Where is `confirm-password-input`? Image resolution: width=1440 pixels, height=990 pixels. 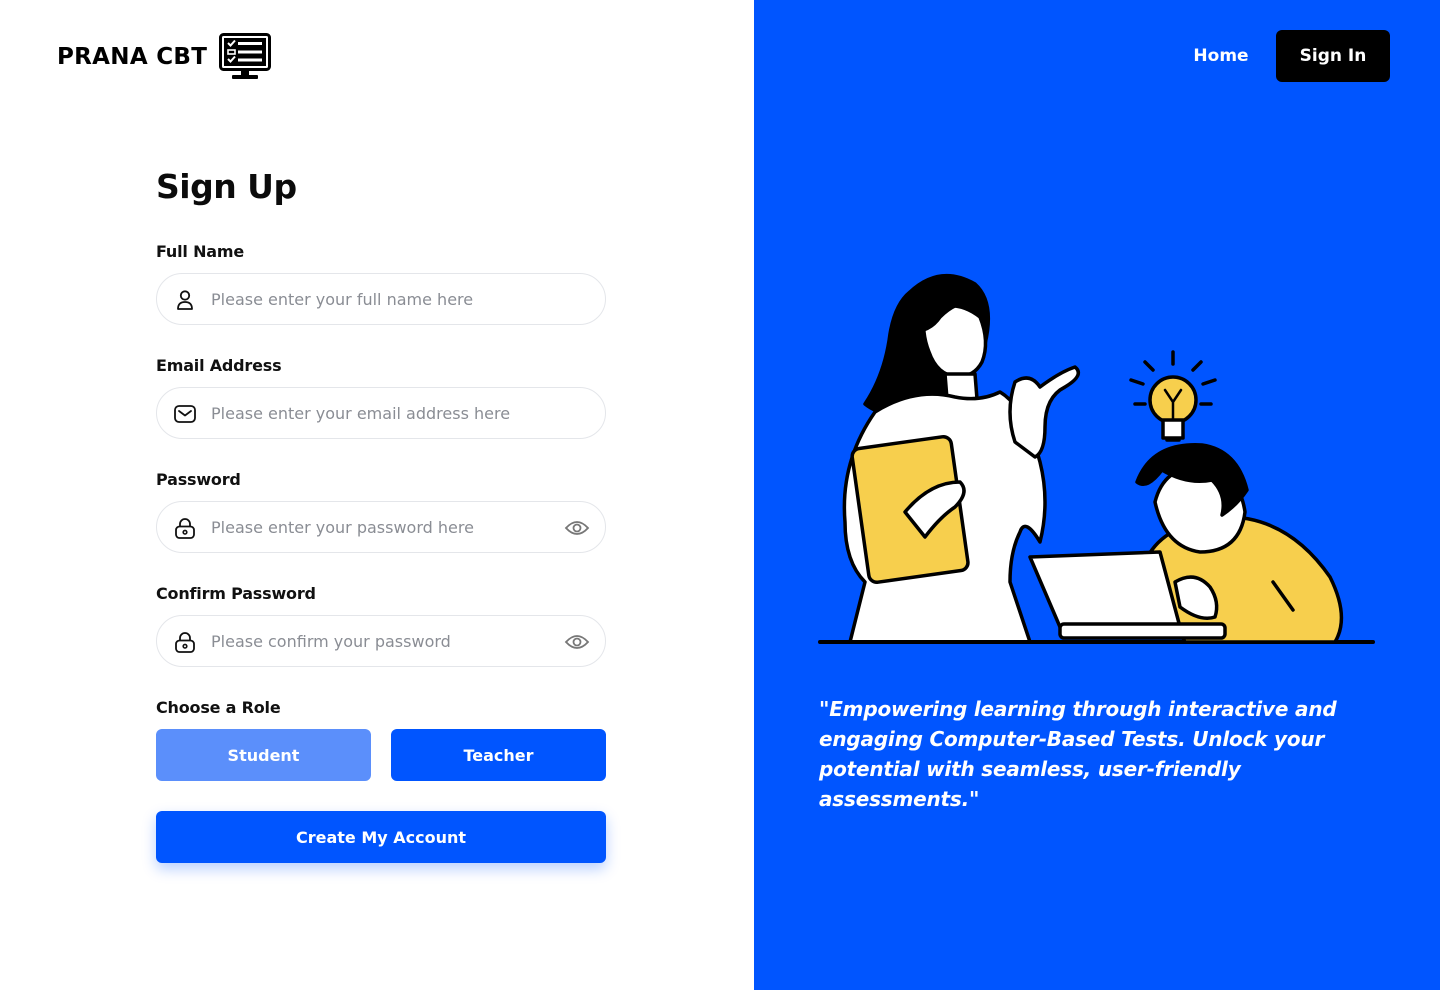
confirm-password-input is located at coordinates (381, 641).